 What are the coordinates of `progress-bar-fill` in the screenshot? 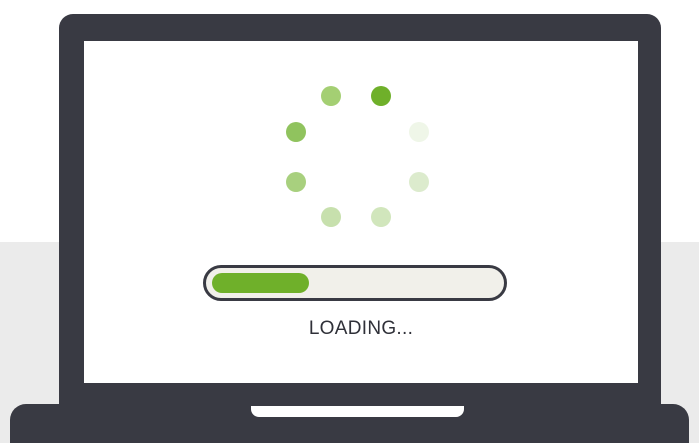 It's located at (260, 283).